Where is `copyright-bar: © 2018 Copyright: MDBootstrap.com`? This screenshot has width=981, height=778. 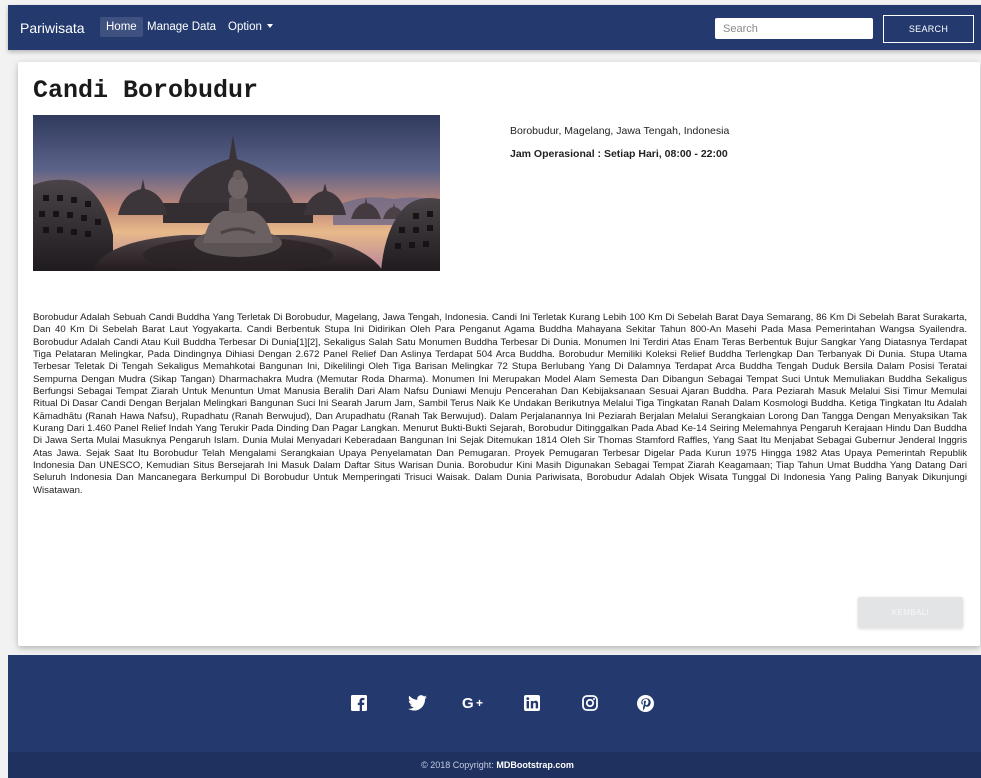
copyright-bar: © 2018 Copyright: MDBootstrap.com is located at coordinates (494, 765).